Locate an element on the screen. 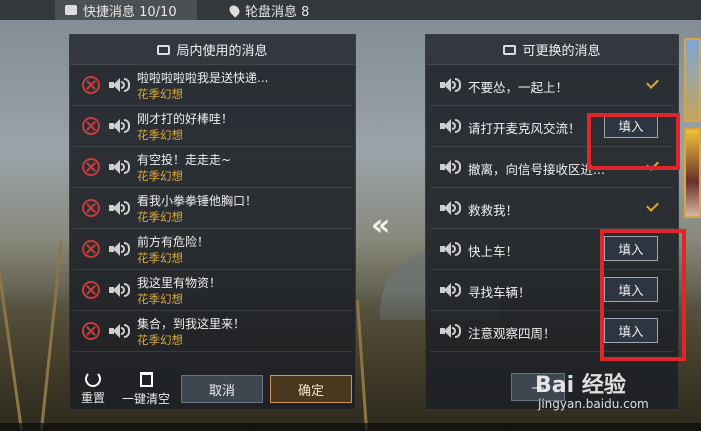 The width and height of the screenshot is (701, 431). tab-quick-messages: 快捷消息 10/10 is located at coordinates (126, 10).